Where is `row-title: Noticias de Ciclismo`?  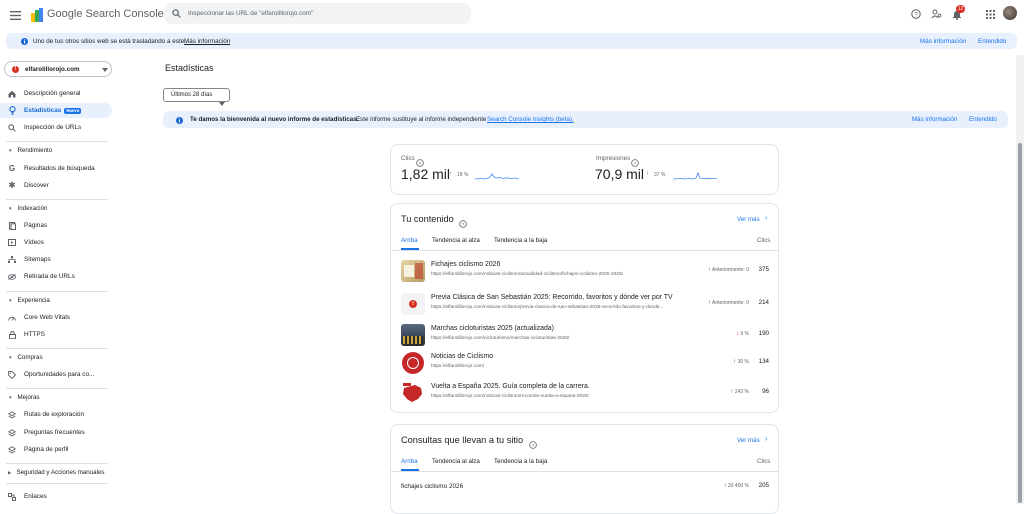
row-title: Noticias de Ciclismo is located at coordinates (462, 356).